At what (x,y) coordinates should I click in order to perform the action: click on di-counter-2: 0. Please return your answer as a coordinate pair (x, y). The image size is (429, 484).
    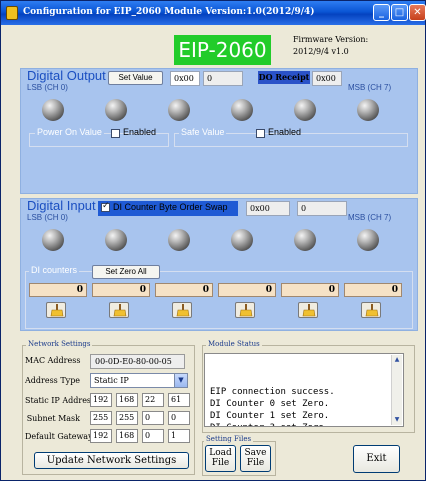
    Looking at the image, I should click on (184, 290).